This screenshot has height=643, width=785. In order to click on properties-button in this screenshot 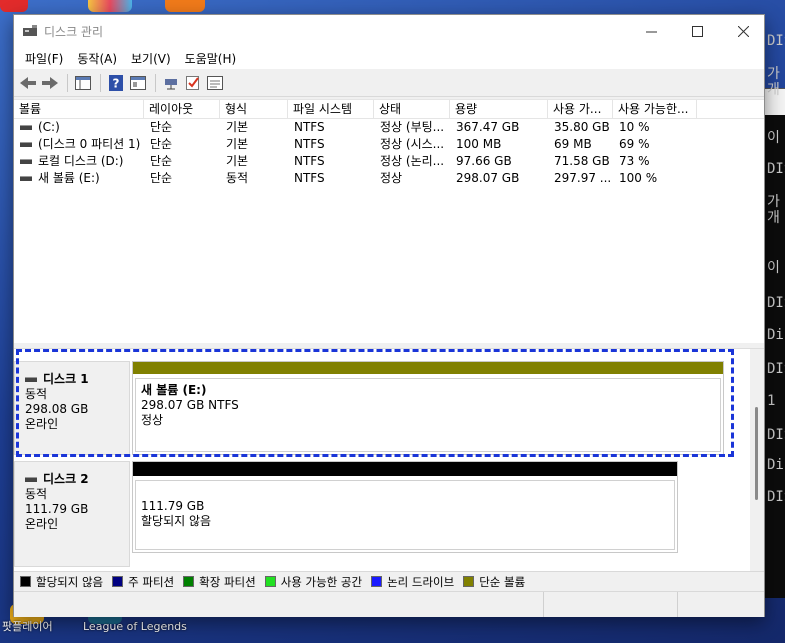, I will do `click(138, 83)`.